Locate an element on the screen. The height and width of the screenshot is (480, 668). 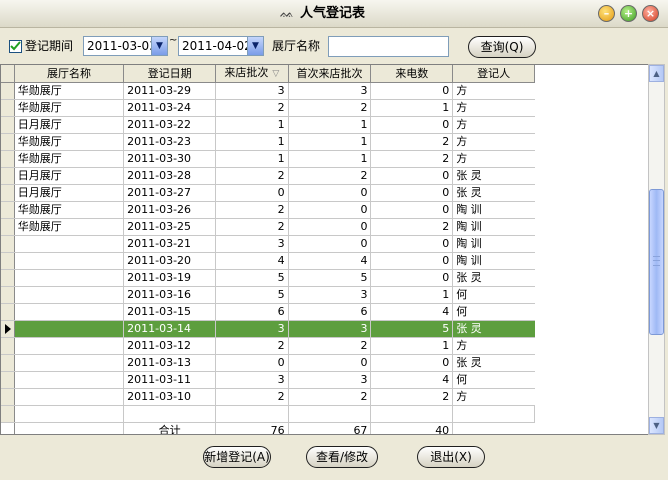
table-row: 日月展厅 2011-03-22 1 1 0 方 is located at coordinates (268, 125).